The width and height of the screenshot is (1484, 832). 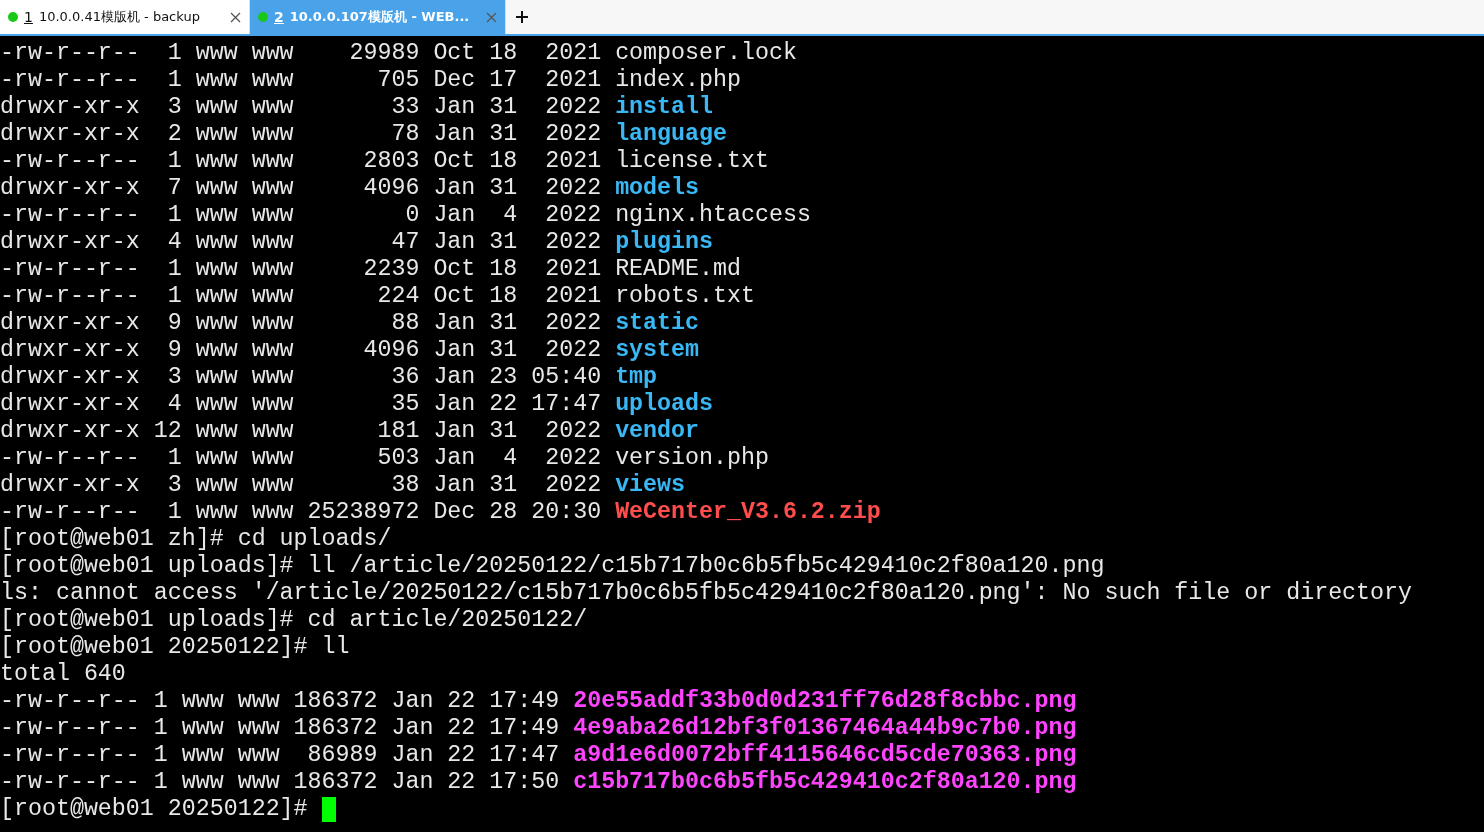 I want to click on session-tab: 1 10.0.0.41模版机 - backup, so click(x=125, y=17).